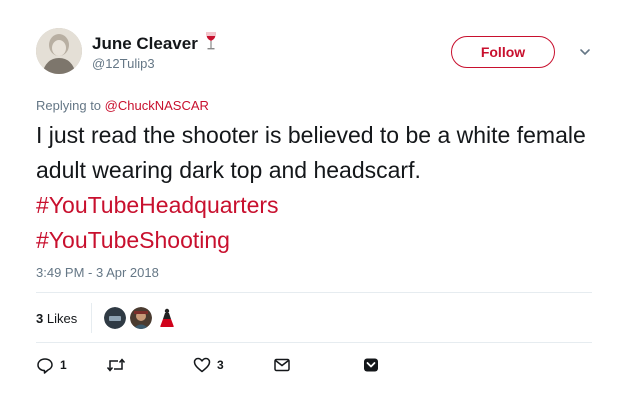  Describe the element at coordinates (149, 365) in the screenshot. I see `retweet-action` at that location.